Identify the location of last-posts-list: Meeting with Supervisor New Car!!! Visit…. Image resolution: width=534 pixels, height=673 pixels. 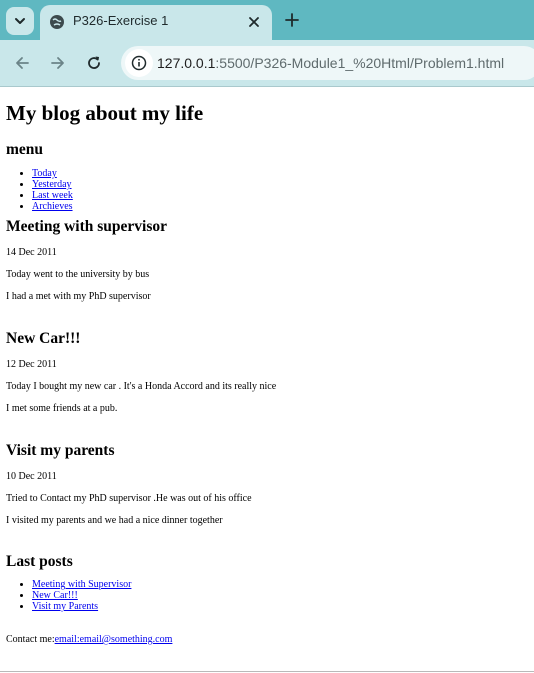
(266, 595).